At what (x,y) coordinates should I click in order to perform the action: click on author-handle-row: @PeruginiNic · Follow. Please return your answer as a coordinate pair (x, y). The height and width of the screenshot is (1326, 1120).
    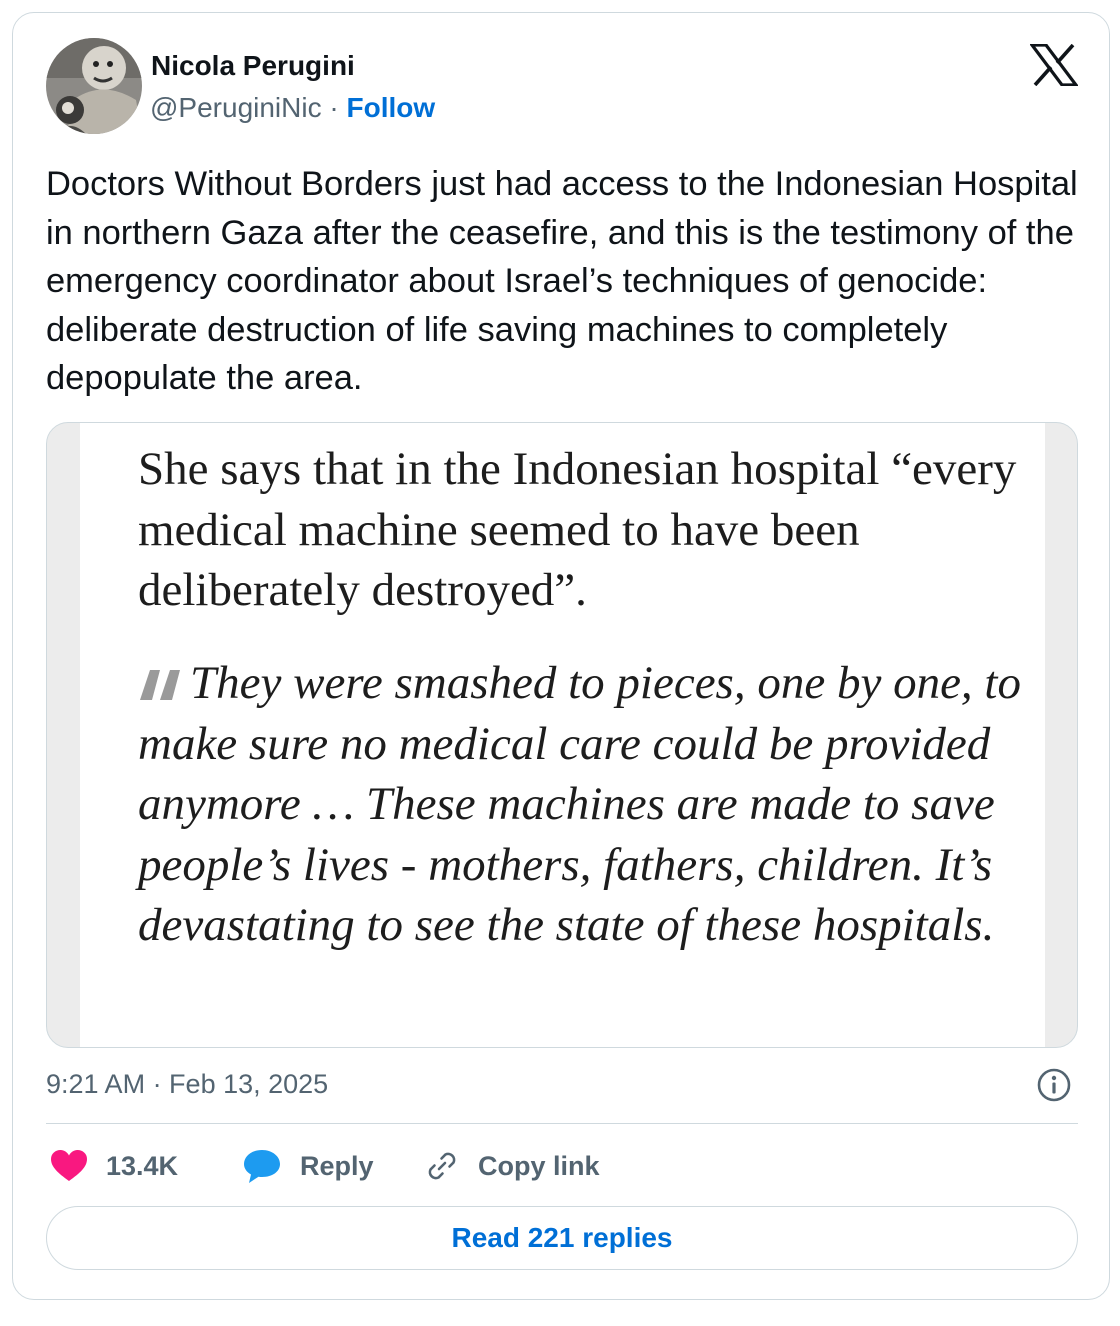
    Looking at the image, I should click on (292, 108).